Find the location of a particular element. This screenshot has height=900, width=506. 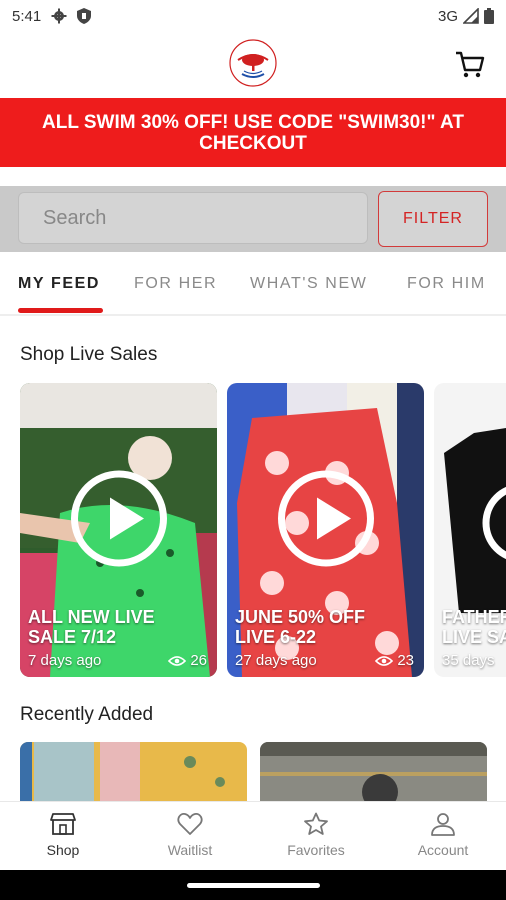

live-sale-age: 7 days ago is located at coordinates (65, 660).